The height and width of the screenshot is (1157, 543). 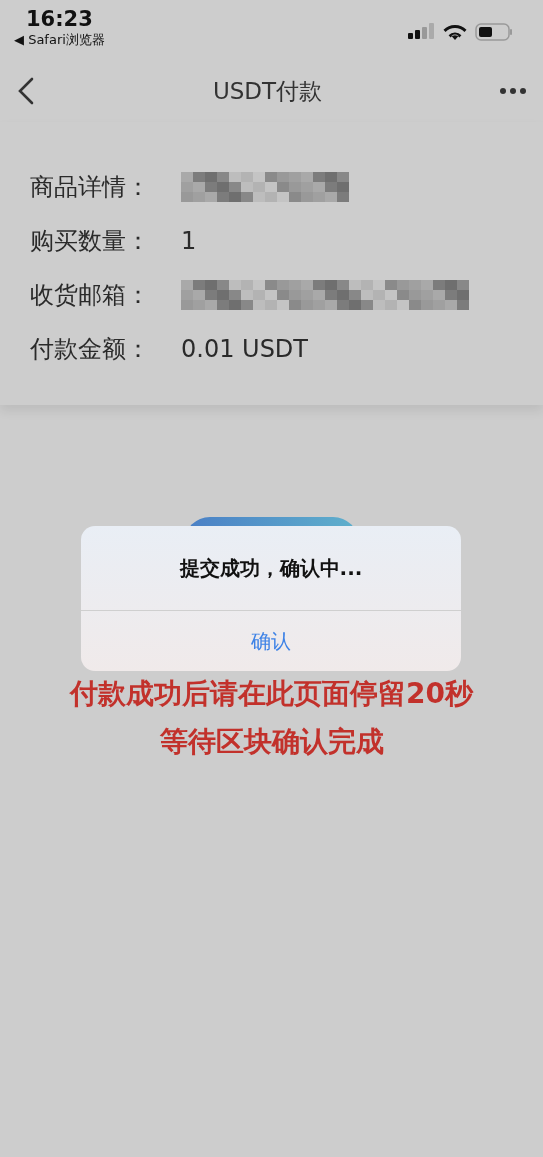 What do you see at coordinates (513, 91) in the screenshot?
I see `more-icon` at bounding box center [513, 91].